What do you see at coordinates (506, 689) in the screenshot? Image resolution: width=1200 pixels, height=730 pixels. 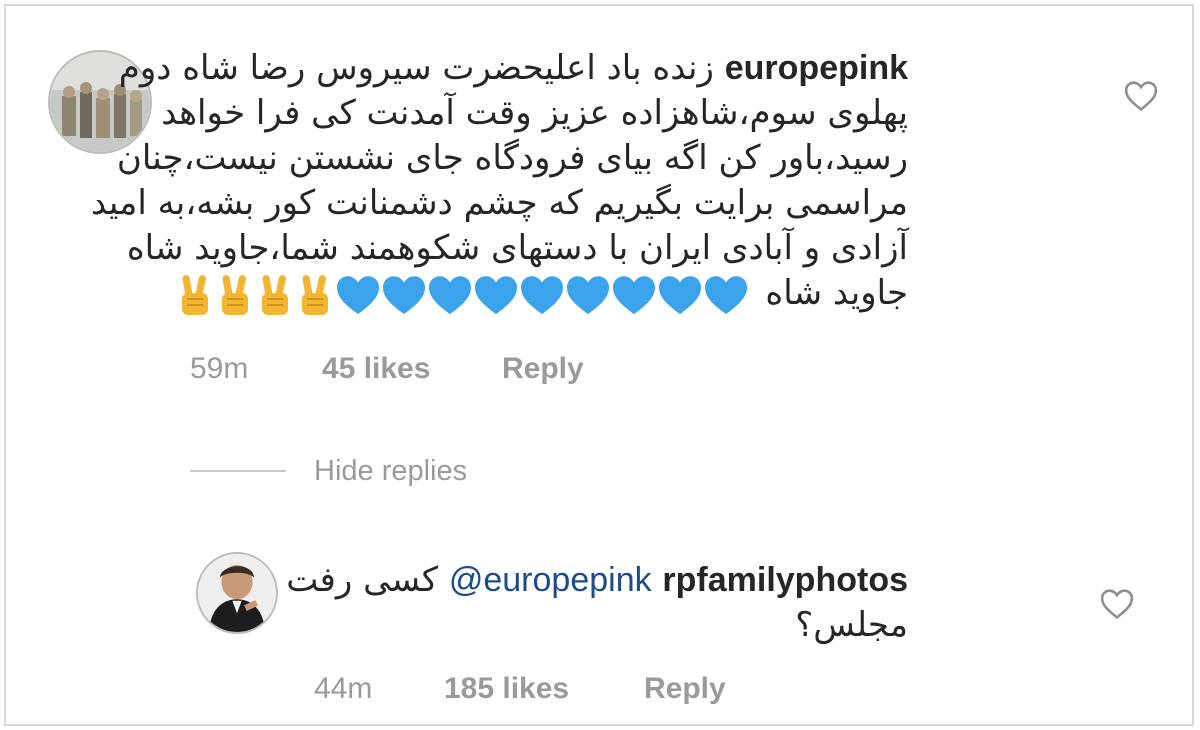 I see `likes-count: 185 likes` at bounding box center [506, 689].